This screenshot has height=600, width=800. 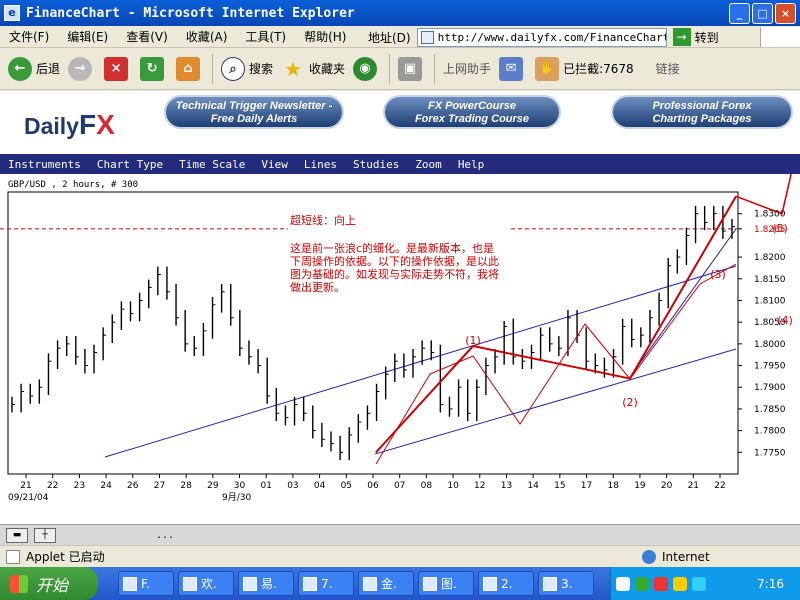 I want to click on keyboard-icon, so click(x=623, y=583).